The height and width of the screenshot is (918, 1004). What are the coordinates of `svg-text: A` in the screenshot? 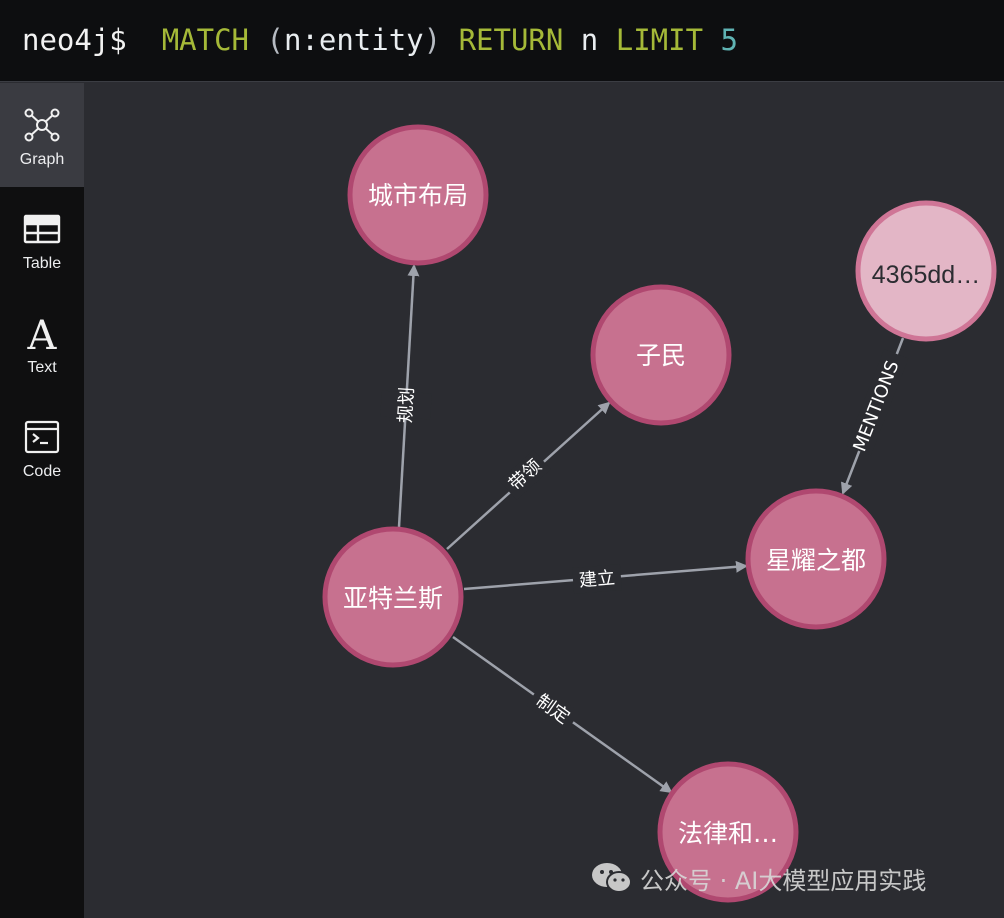 It's located at (42, 333).